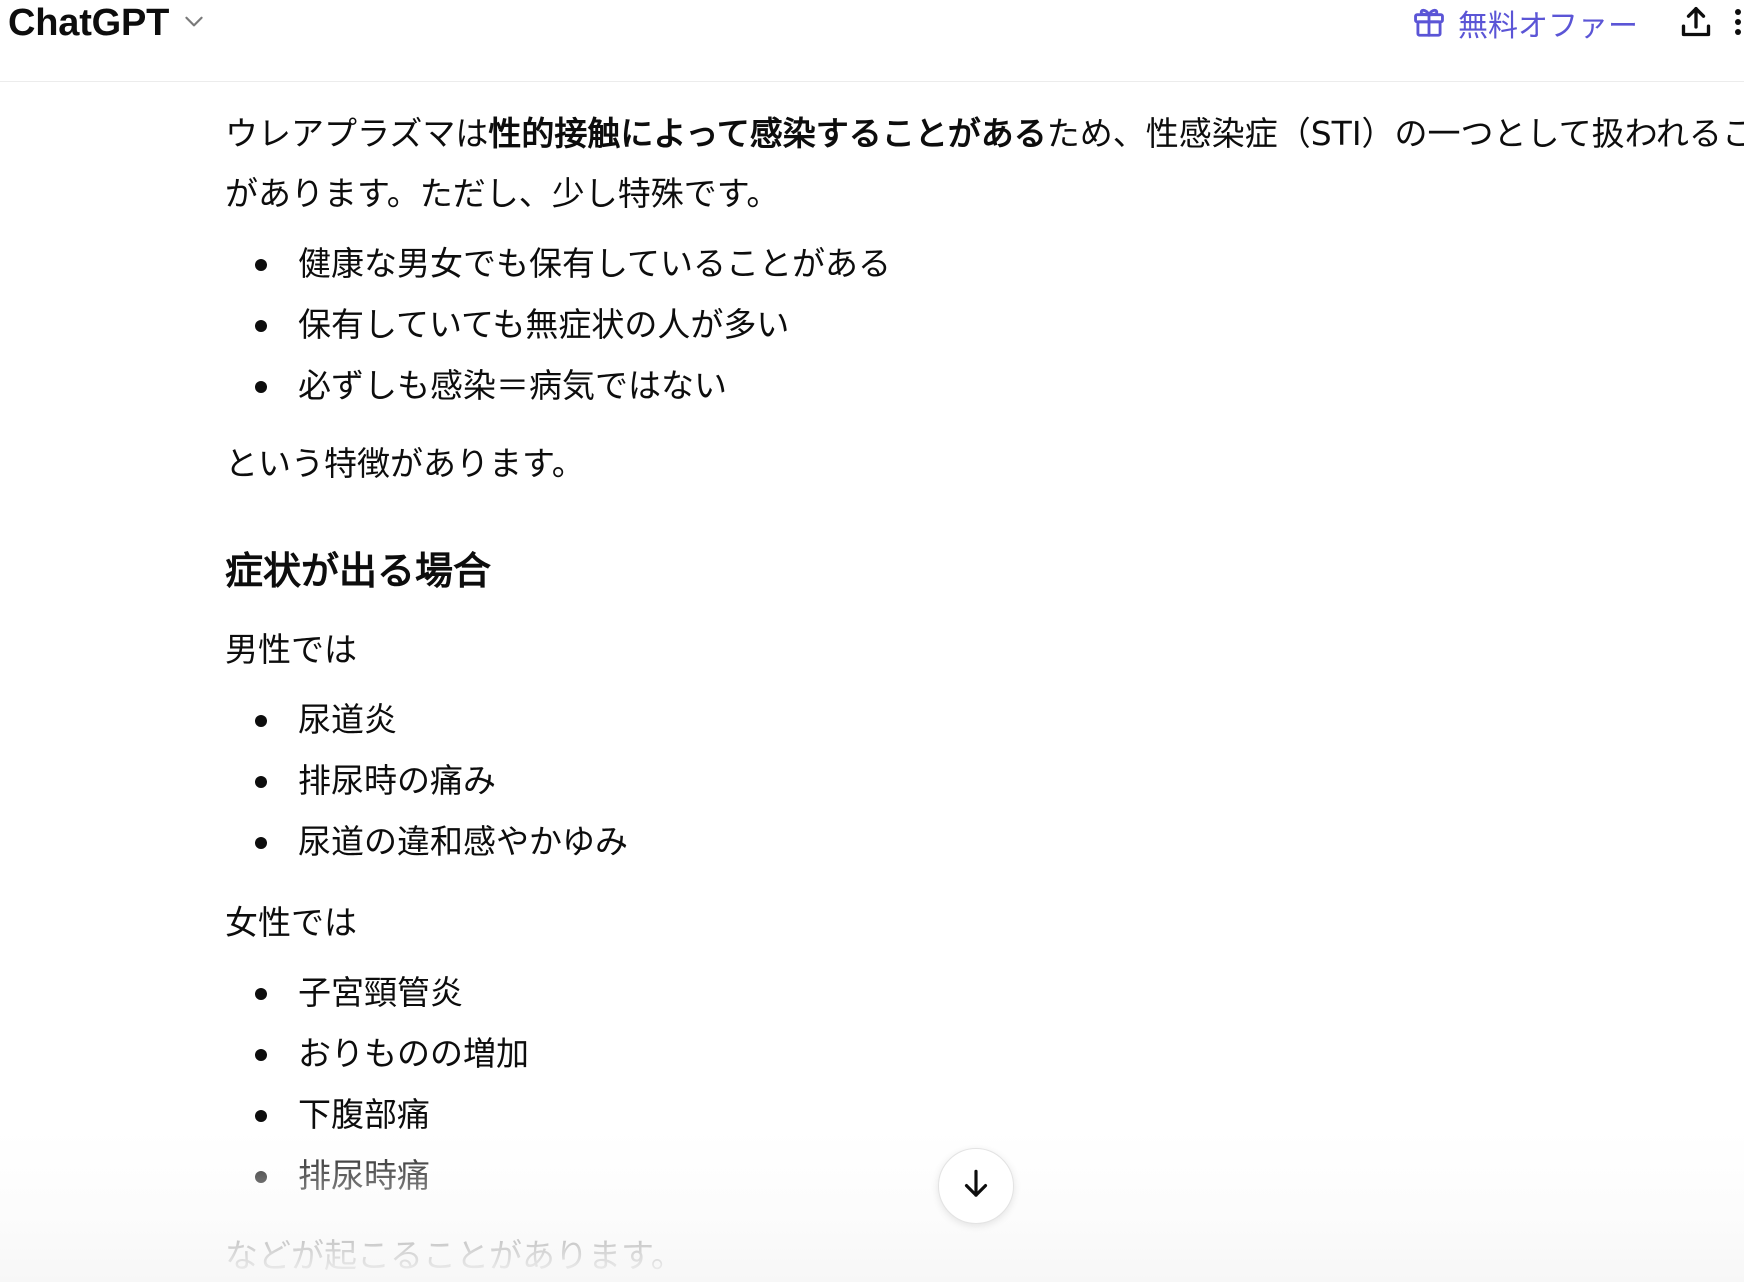 The height and width of the screenshot is (1286, 1744). I want to click on list-item-text: 健康な男女でも保有していることがある, so click(595, 263).